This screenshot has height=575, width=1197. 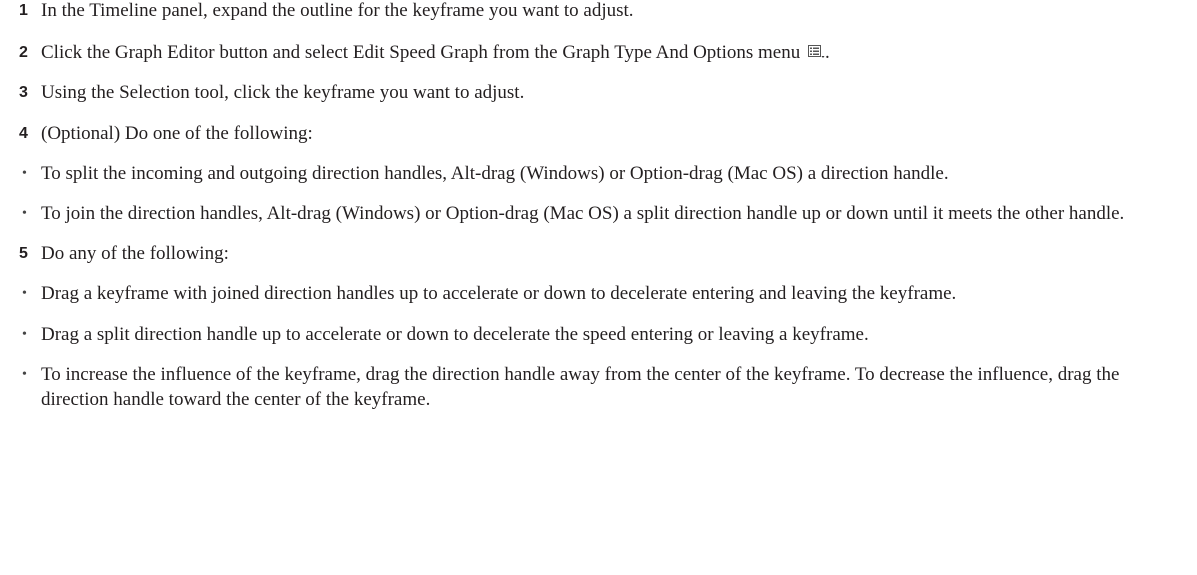 What do you see at coordinates (816, 52) in the screenshot?
I see `graph-type-options-menu-icon` at bounding box center [816, 52].